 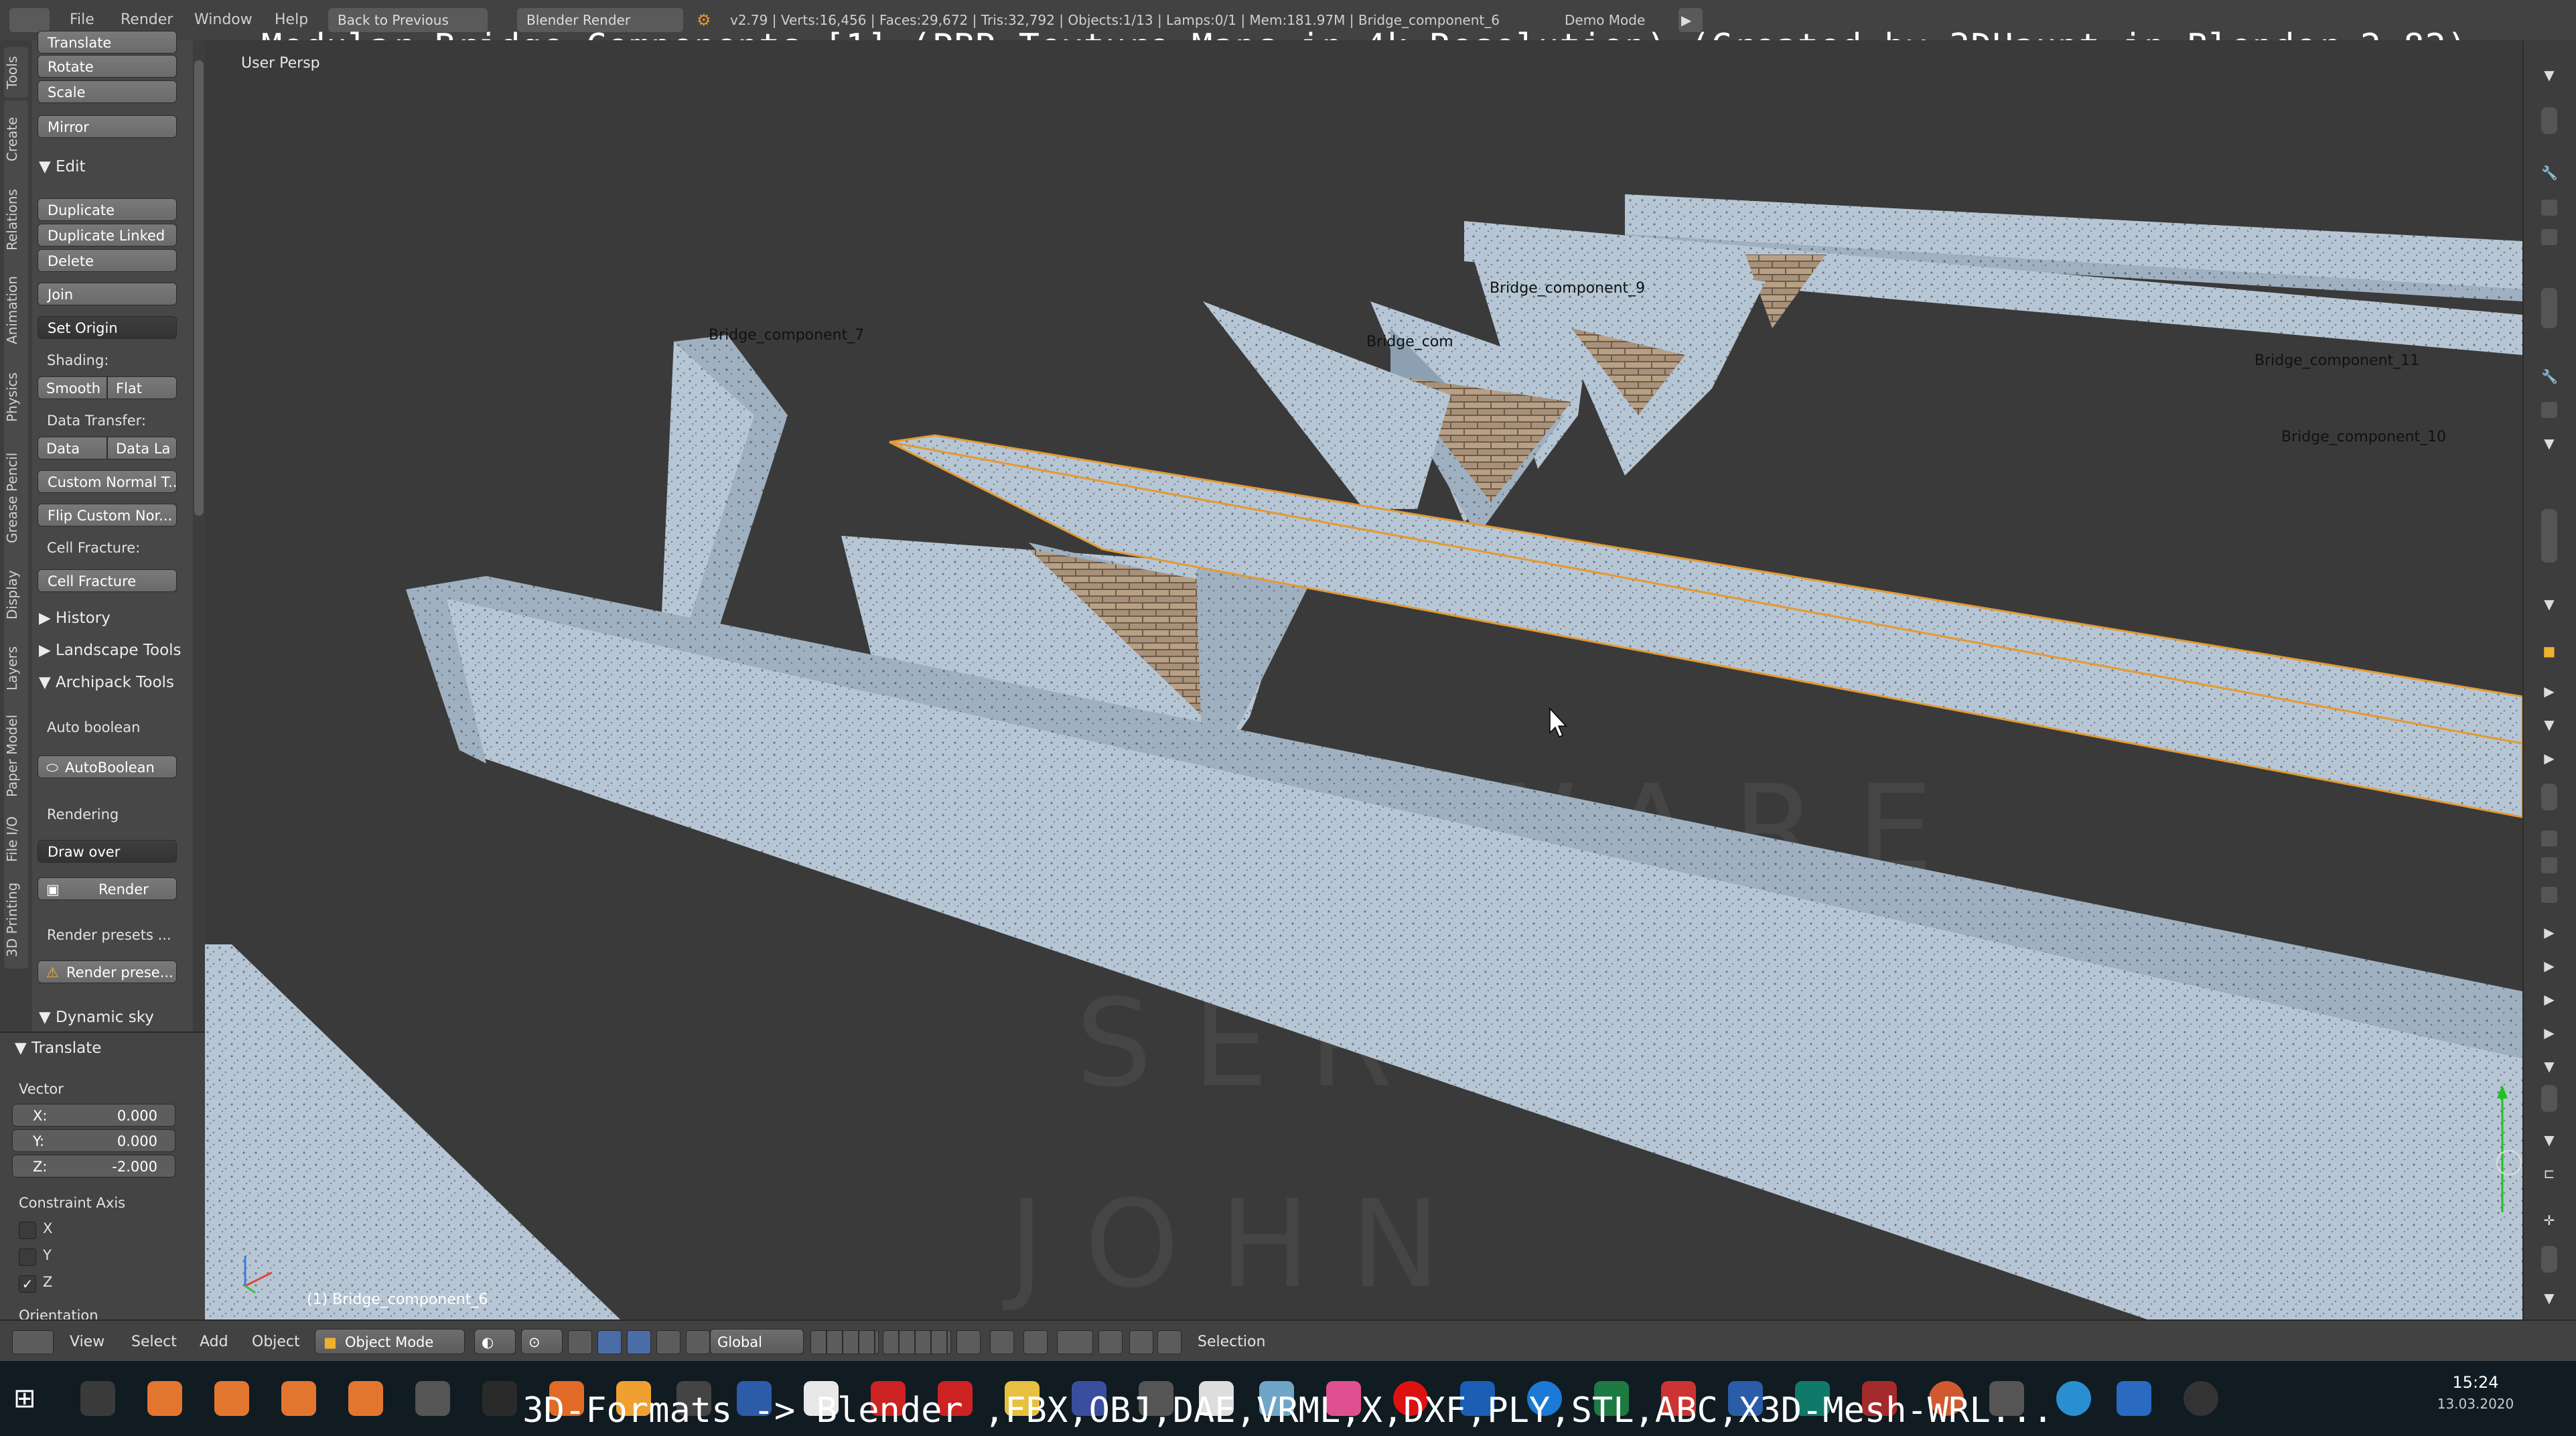 What do you see at coordinates (1002, 1342) in the screenshot?
I see `proportional-edit-icon` at bounding box center [1002, 1342].